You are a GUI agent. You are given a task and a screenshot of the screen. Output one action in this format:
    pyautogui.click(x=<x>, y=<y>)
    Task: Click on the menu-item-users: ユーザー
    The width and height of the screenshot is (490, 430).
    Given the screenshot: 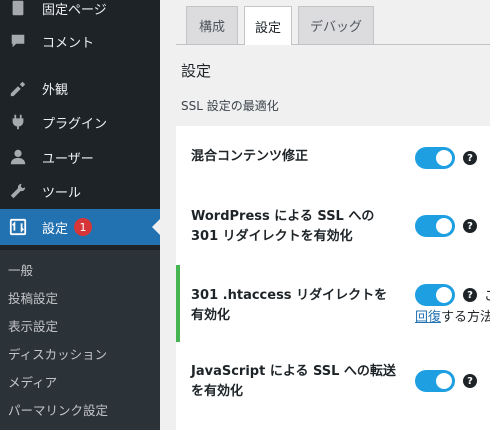 What is the action you would take?
    pyautogui.click(x=80, y=157)
    